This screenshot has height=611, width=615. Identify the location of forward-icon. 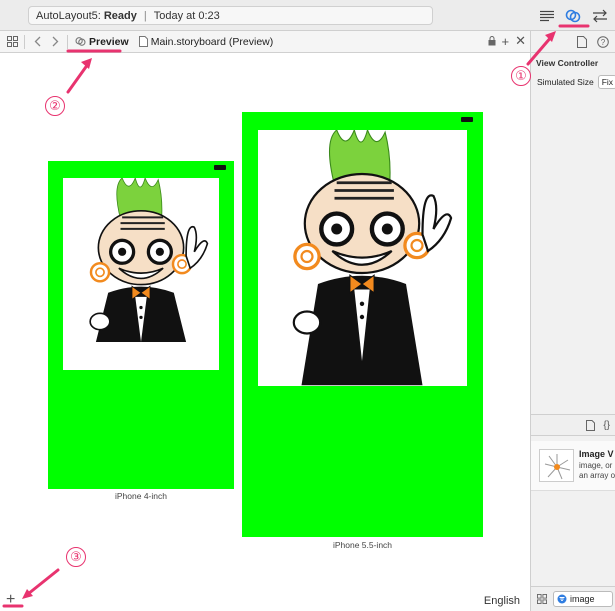
(55, 41).